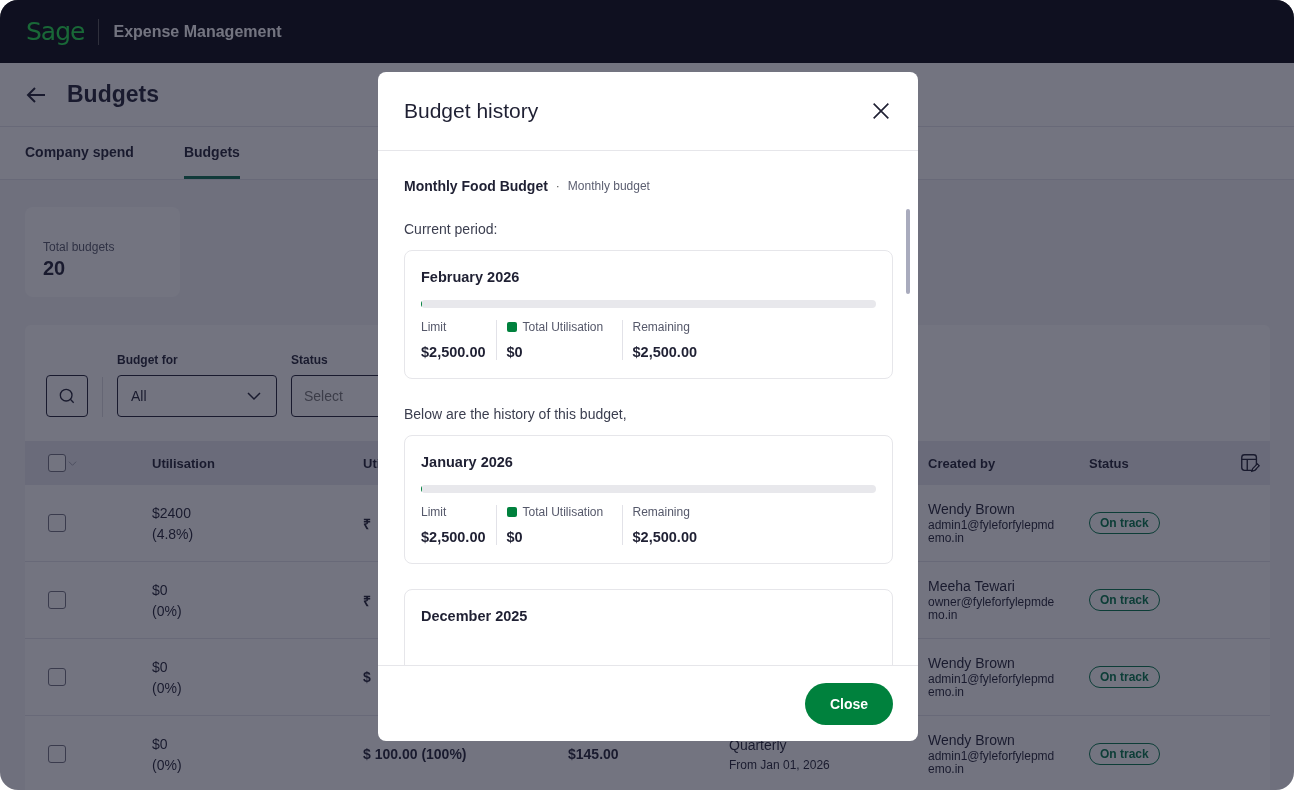 This screenshot has height=790, width=1296. What do you see at coordinates (962, 463) in the screenshot?
I see `column-header: Created by` at bounding box center [962, 463].